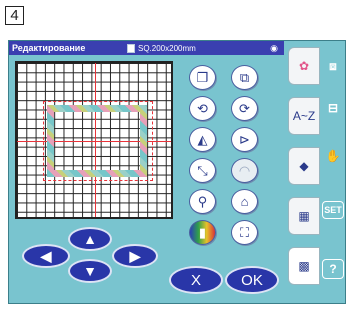 Image resolution: width=350 pixels, height=309 pixels. I want to click on hand-icon: ✋, so click(333, 156).